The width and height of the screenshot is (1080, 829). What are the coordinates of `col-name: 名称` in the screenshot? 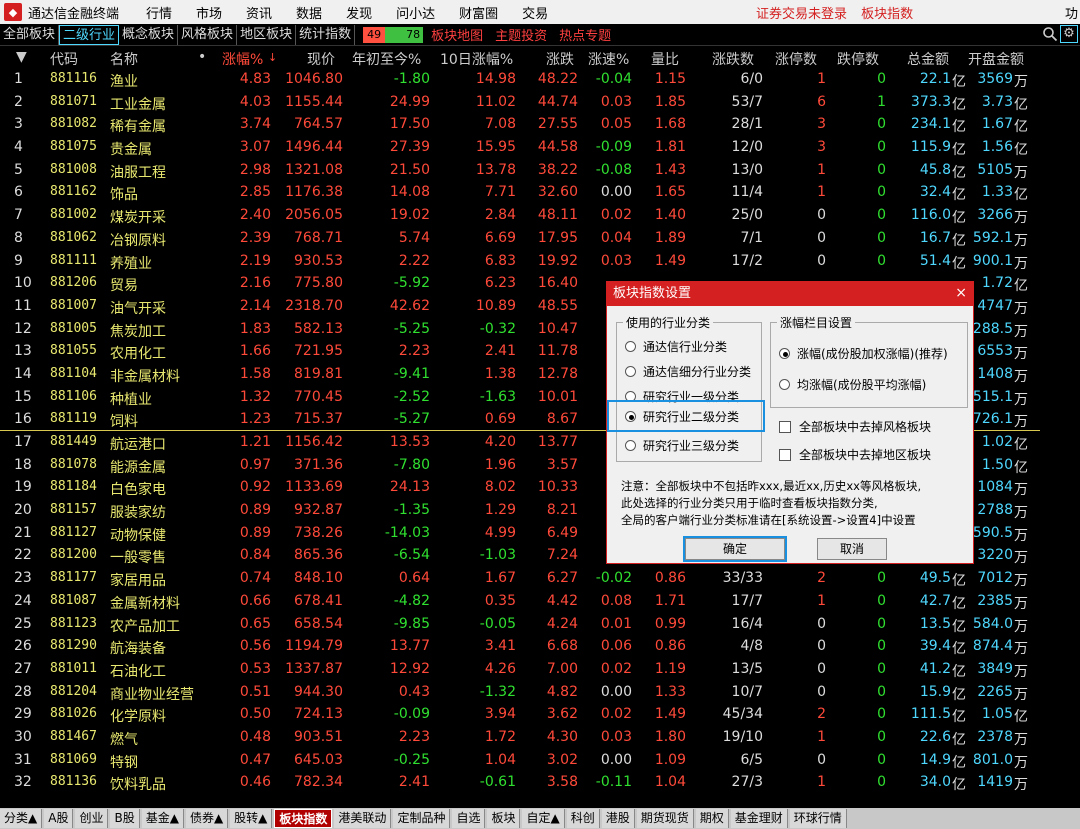 It's located at (124, 59).